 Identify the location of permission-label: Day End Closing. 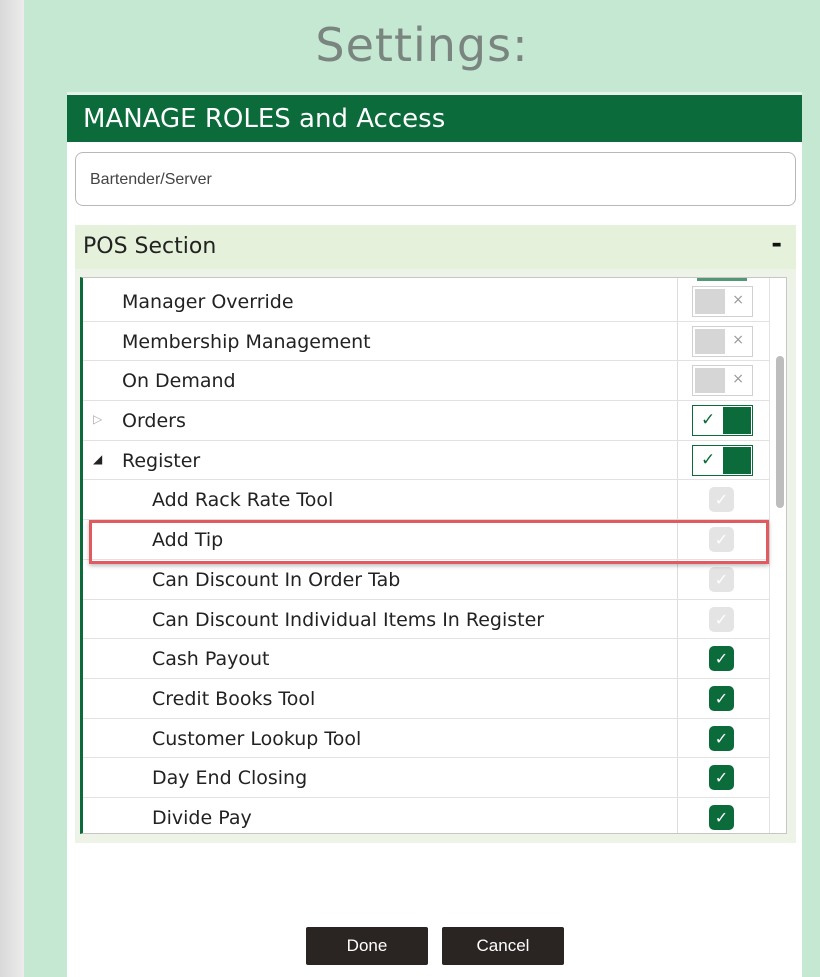
(230, 778).